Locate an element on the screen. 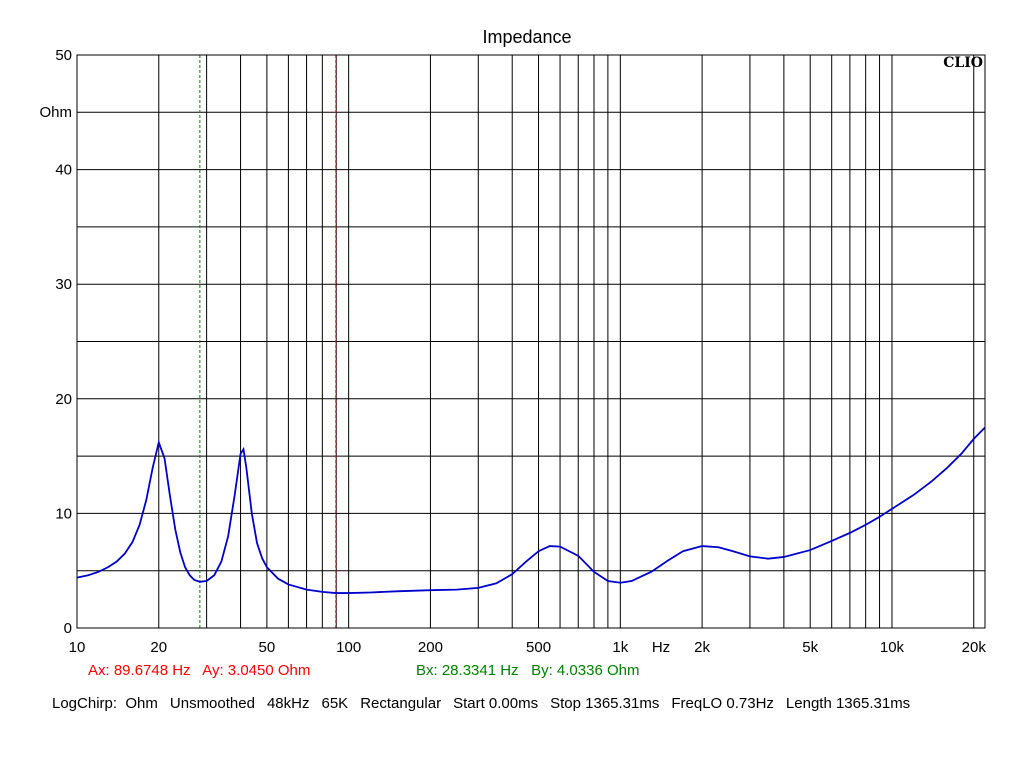  footer-item: Unsmoothed is located at coordinates (212, 703).